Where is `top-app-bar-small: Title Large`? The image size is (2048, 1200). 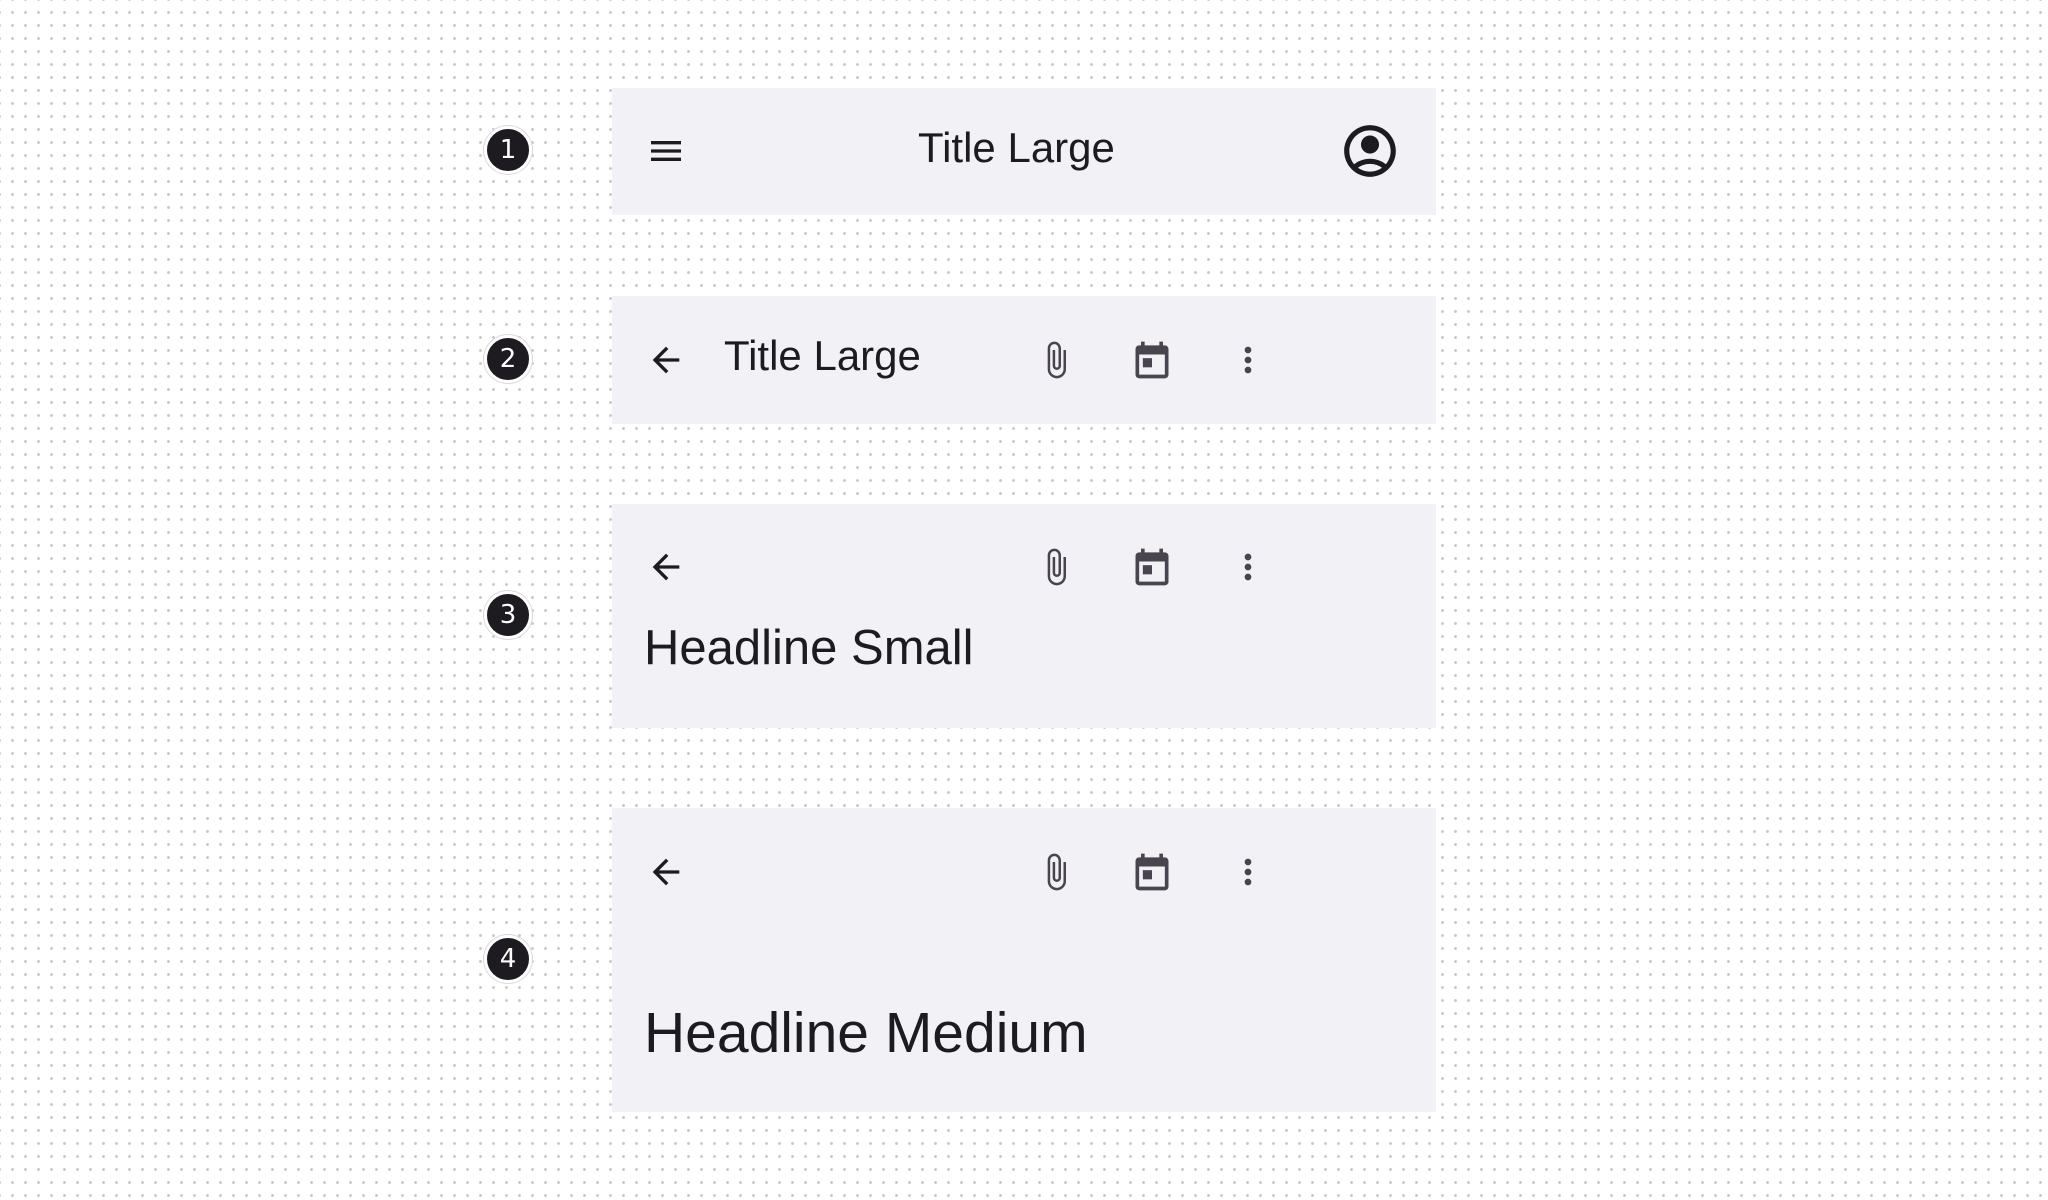 top-app-bar-small: Title Large is located at coordinates (1024, 360).